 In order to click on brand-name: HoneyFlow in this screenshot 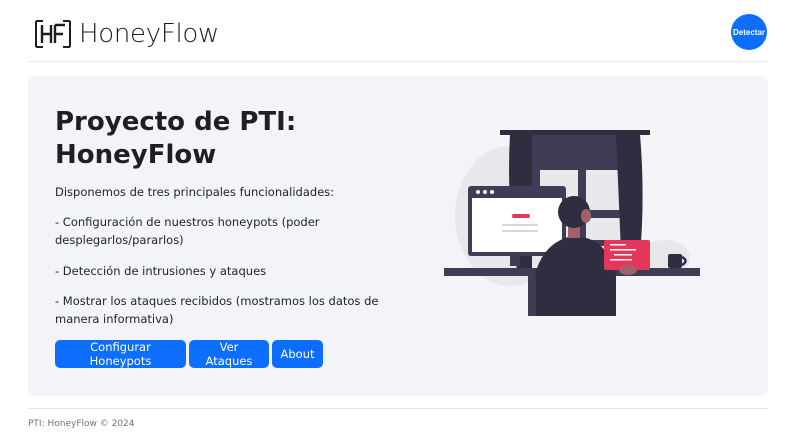, I will do `click(149, 34)`.